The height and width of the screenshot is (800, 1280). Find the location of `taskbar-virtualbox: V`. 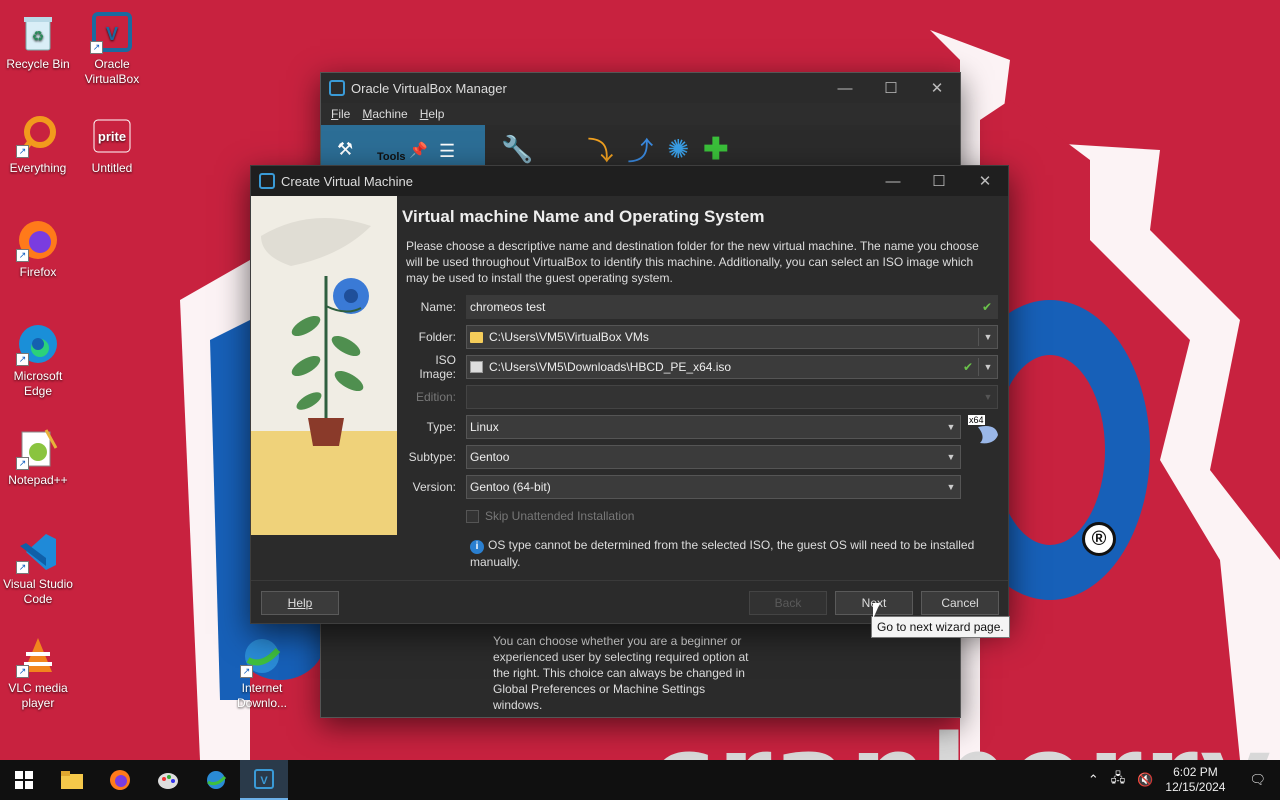

taskbar-virtualbox: V is located at coordinates (264, 780).